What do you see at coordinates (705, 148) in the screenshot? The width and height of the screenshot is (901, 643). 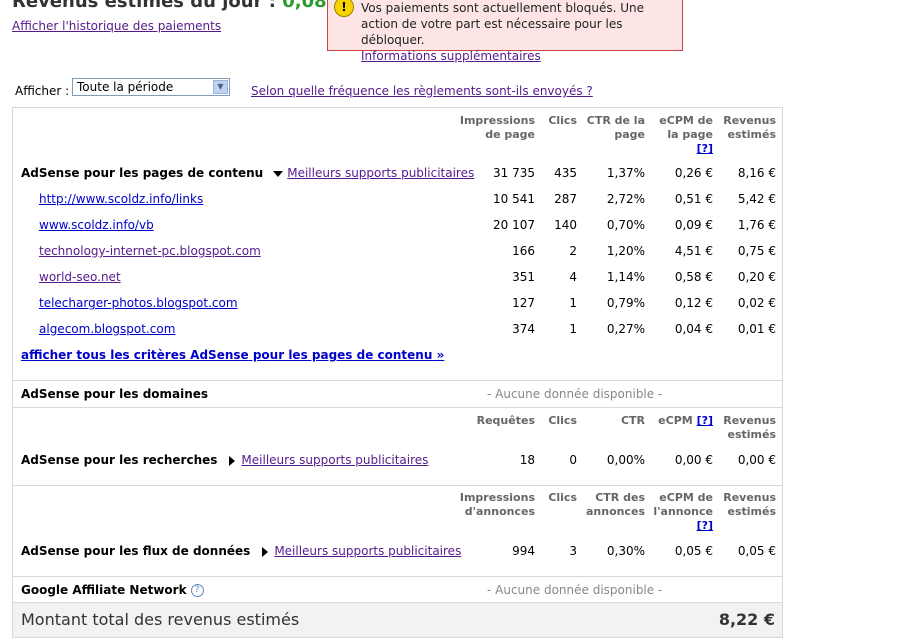 I see `ecpm-help-link: [?]` at bounding box center [705, 148].